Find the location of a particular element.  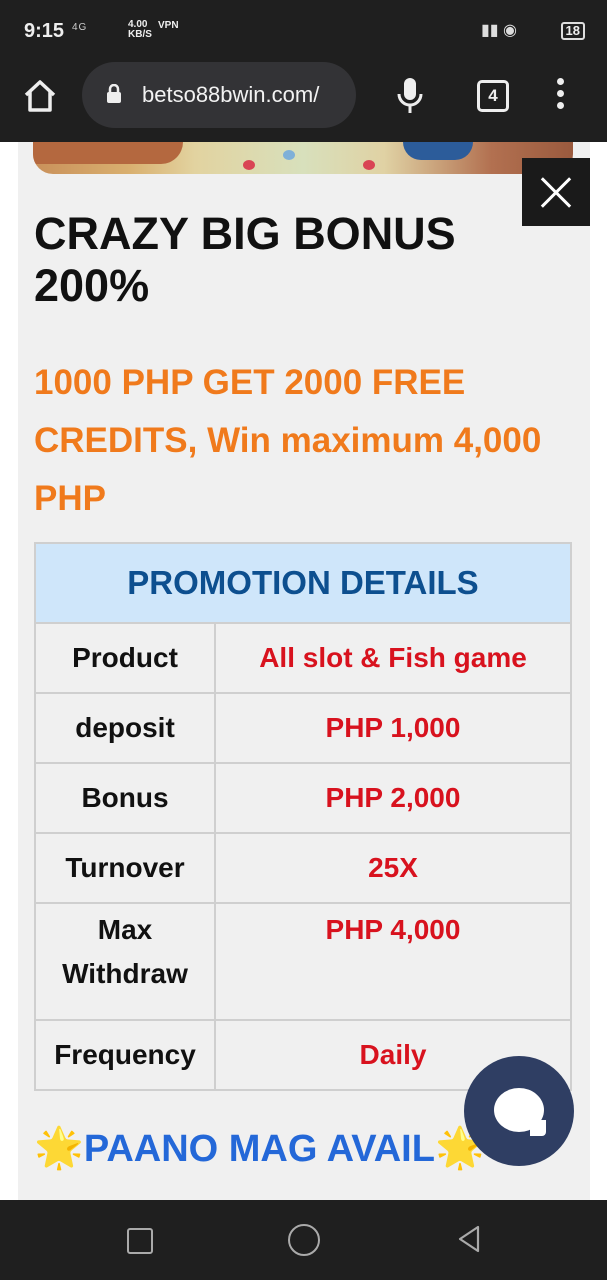

network-type: 4G is located at coordinates (80, 27).